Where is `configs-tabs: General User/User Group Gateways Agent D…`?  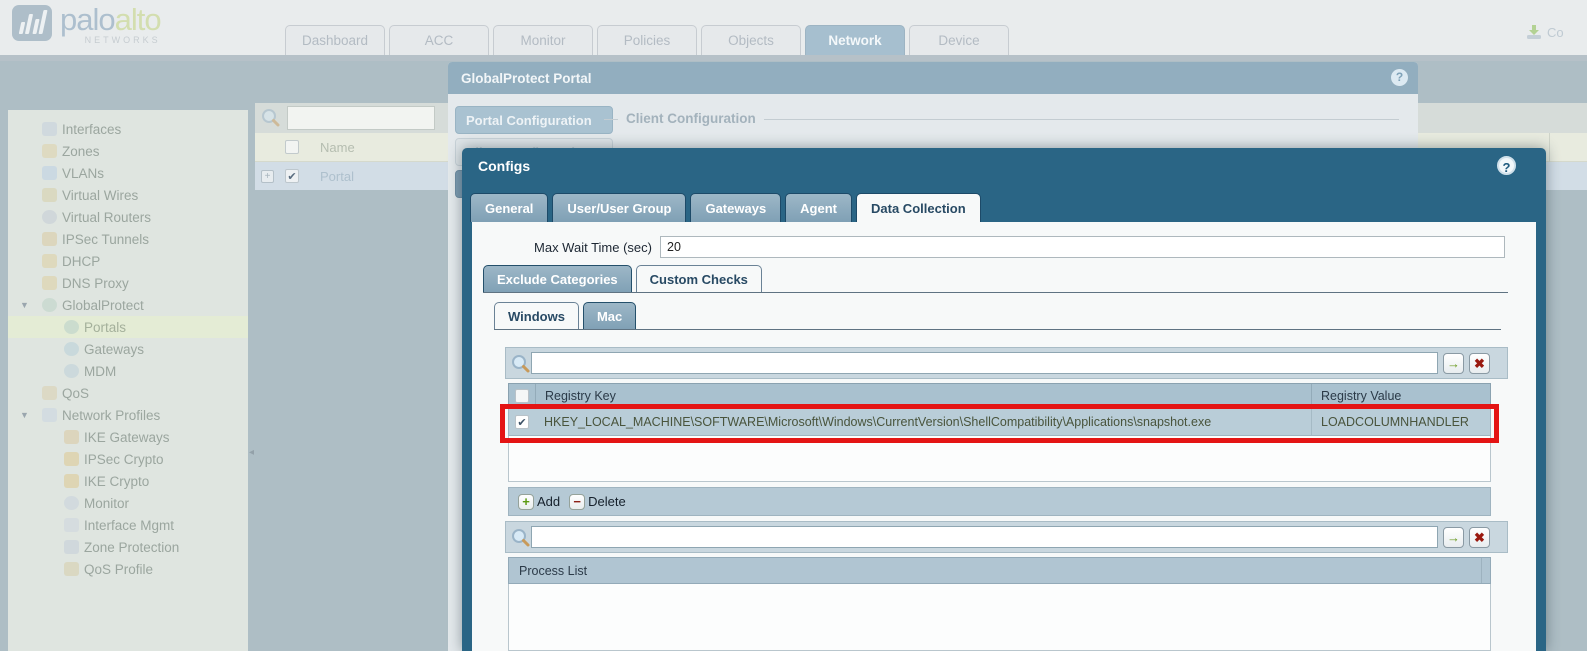 configs-tabs: General User/User Group Gateways Agent D… is located at coordinates (725, 207).